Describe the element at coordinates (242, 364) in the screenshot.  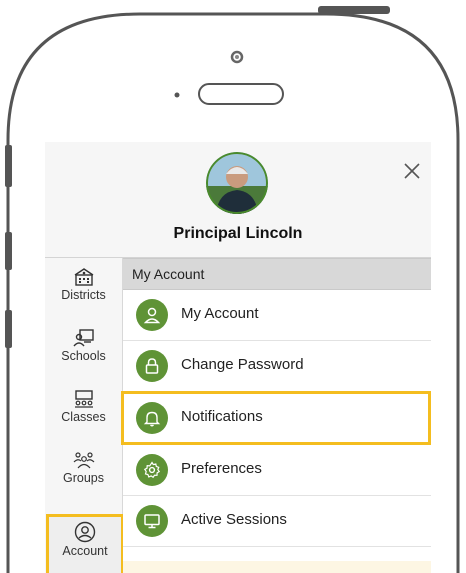
I see `menu-item-label: Change Password` at that location.